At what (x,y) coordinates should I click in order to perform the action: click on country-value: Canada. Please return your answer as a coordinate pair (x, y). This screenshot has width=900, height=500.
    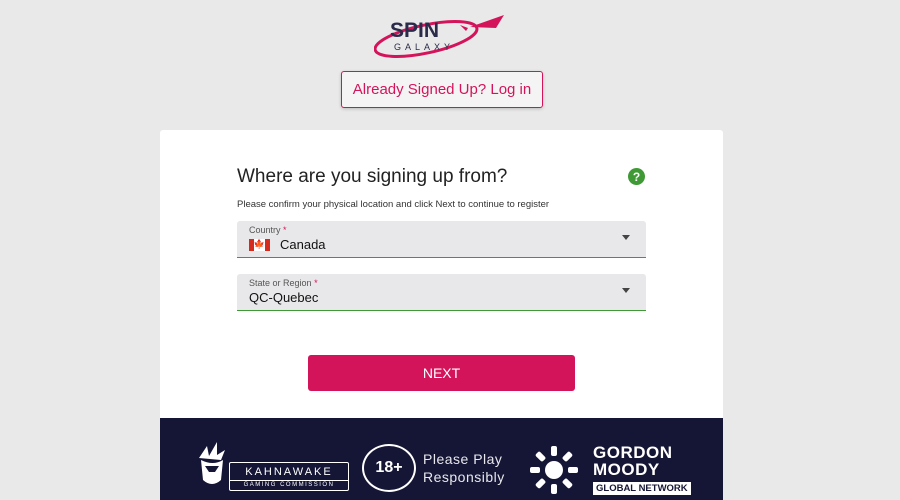
    Looking at the image, I should click on (303, 244).